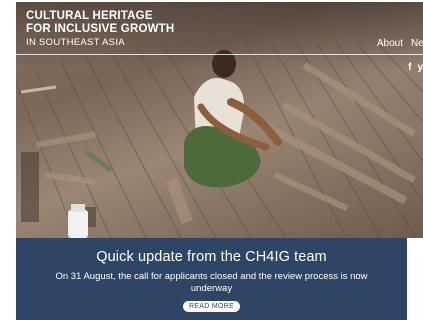 The height and width of the screenshot is (320, 423). I want to click on nav-about: About, so click(390, 43).